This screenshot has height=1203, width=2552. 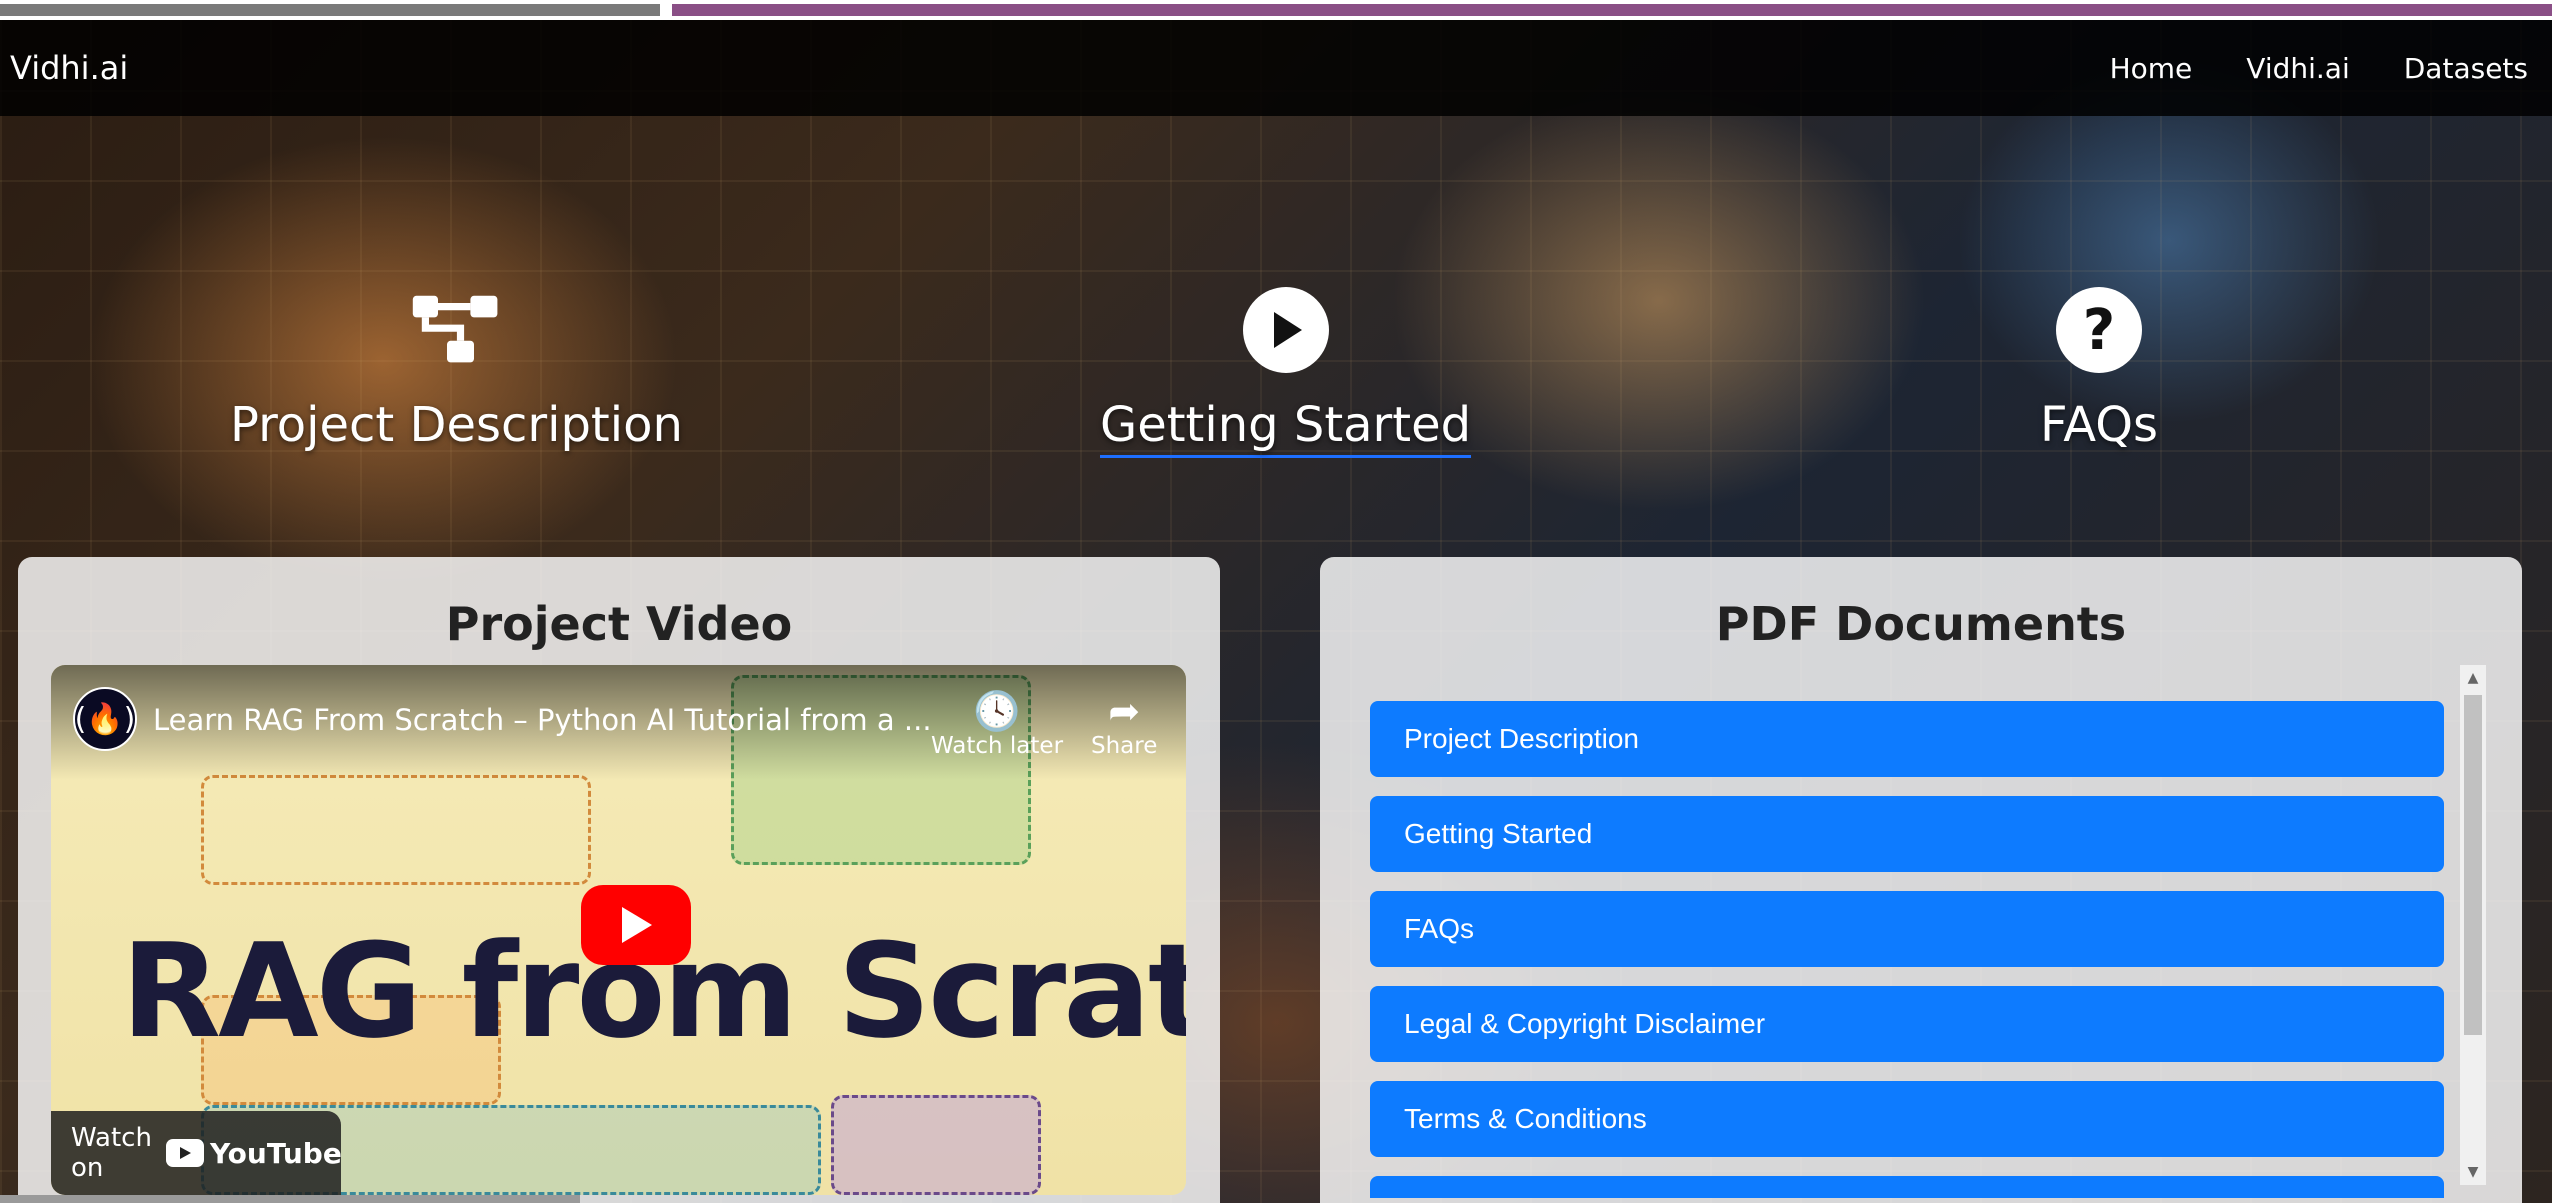 I want to click on pdf-item-project-description: Project Description, so click(x=1907, y=739).